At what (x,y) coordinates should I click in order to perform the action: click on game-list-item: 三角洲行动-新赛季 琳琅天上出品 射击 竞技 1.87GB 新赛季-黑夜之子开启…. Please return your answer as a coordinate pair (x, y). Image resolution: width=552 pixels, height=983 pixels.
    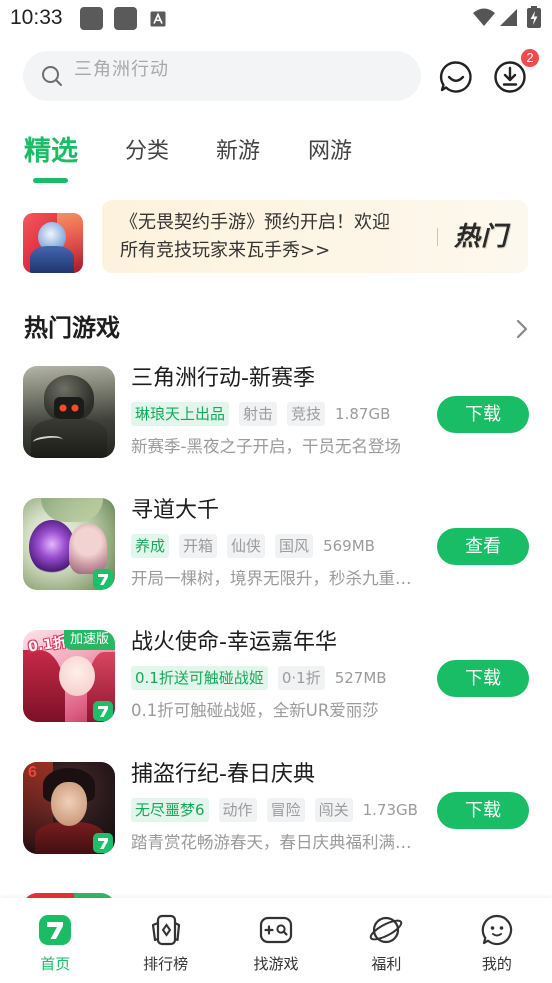
    Looking at the image, I should click on (276, 416).